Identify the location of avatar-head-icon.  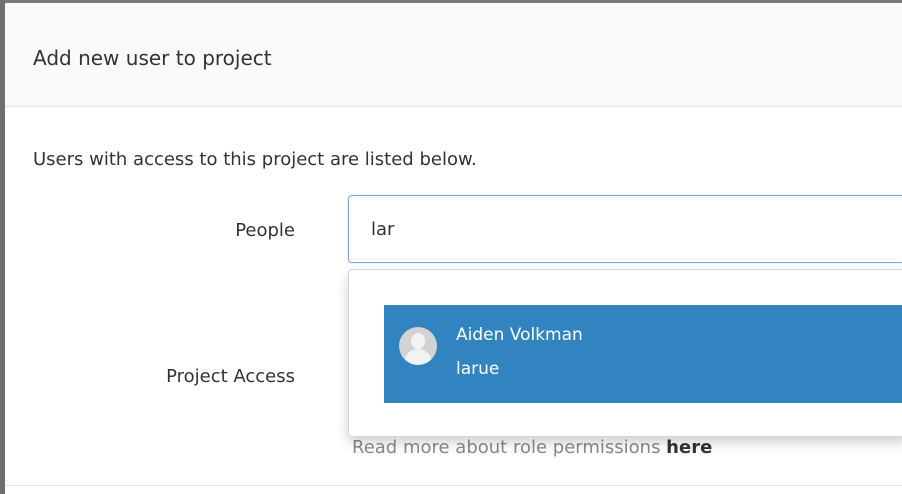
(418, 341).